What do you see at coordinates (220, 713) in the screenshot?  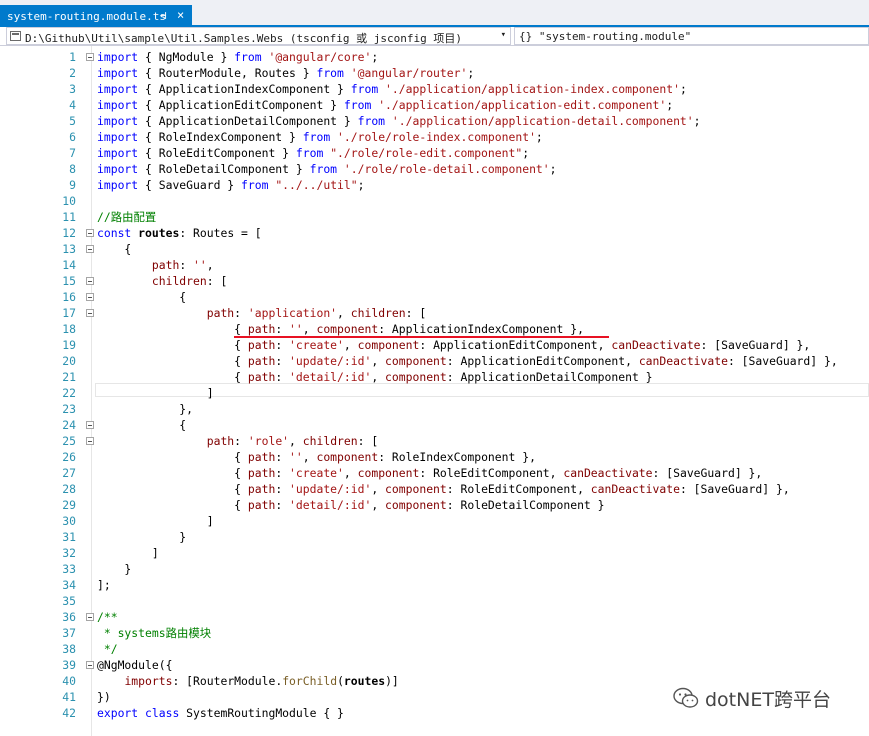 I see `code-text: export class SystemRoutingModule { }` at bounding box center [220, 713].